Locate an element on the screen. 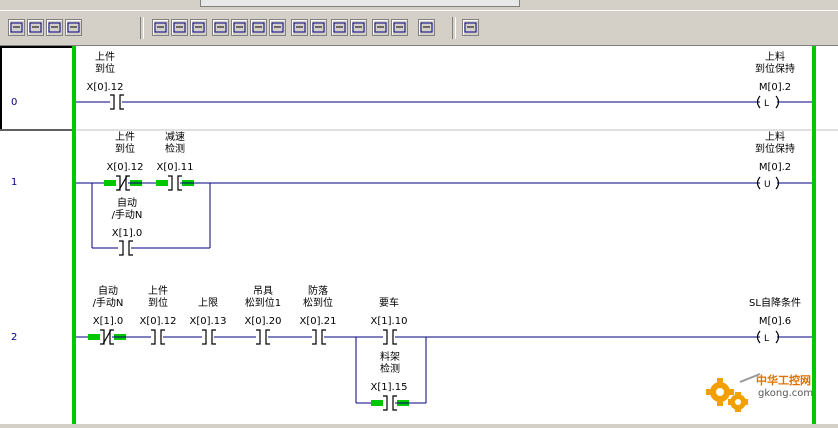 Image resolution: width=838 pixels, height=428 pixels. contact-label: 减速 检测 is located at coordinates (175, 143).